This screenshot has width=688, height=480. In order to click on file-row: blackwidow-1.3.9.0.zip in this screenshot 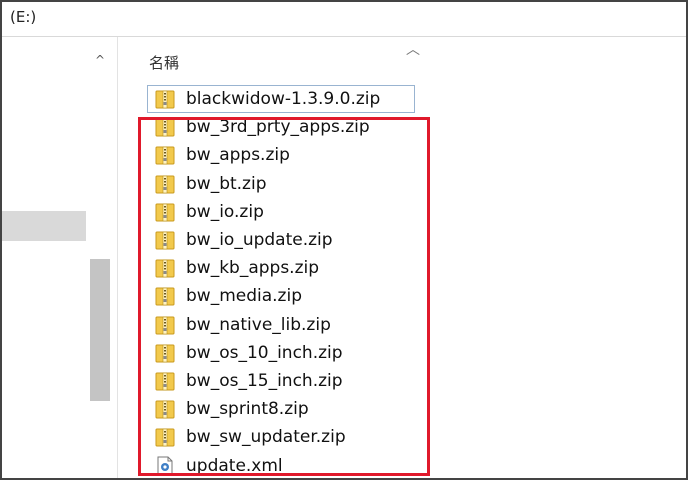, I will do `click(281, 99)`.